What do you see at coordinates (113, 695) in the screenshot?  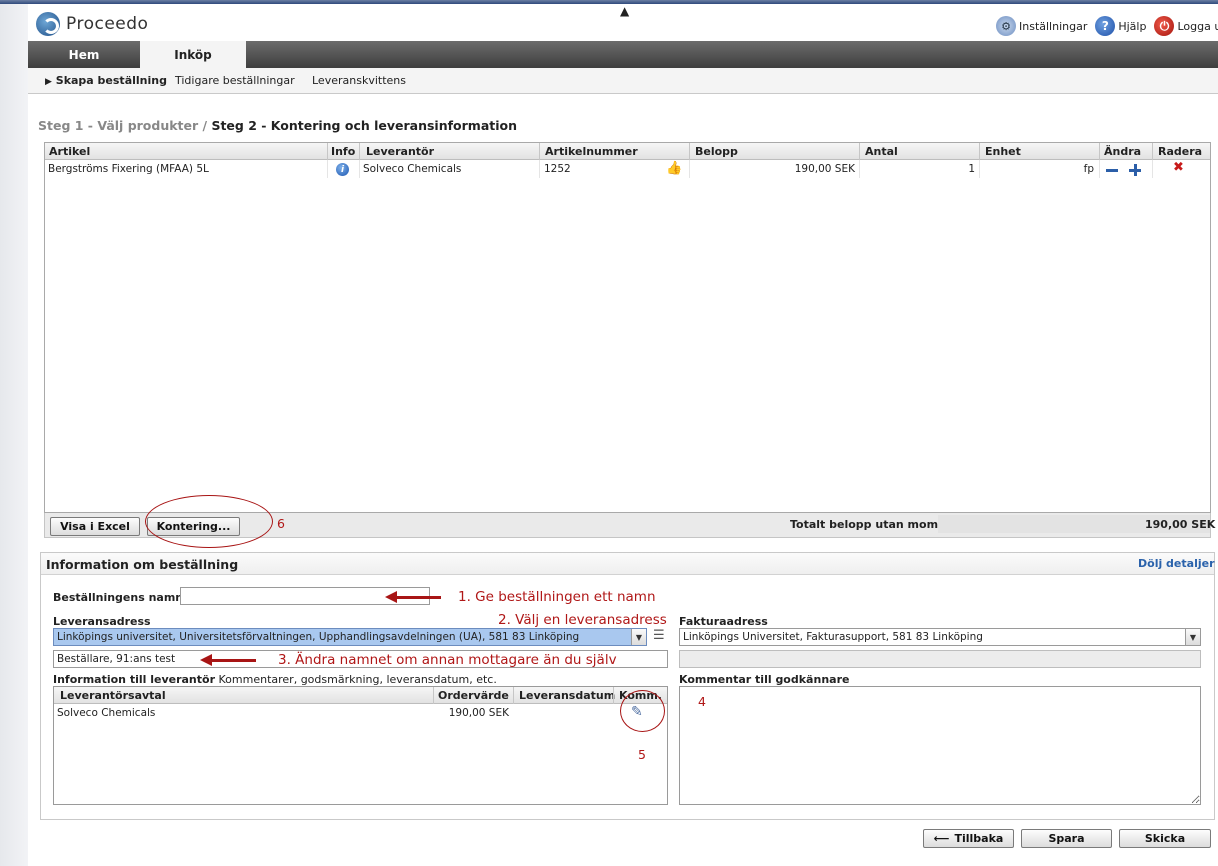 I see `col-leverantorsavtal: Leverantörsavtal` at bounding box center [113, 695].